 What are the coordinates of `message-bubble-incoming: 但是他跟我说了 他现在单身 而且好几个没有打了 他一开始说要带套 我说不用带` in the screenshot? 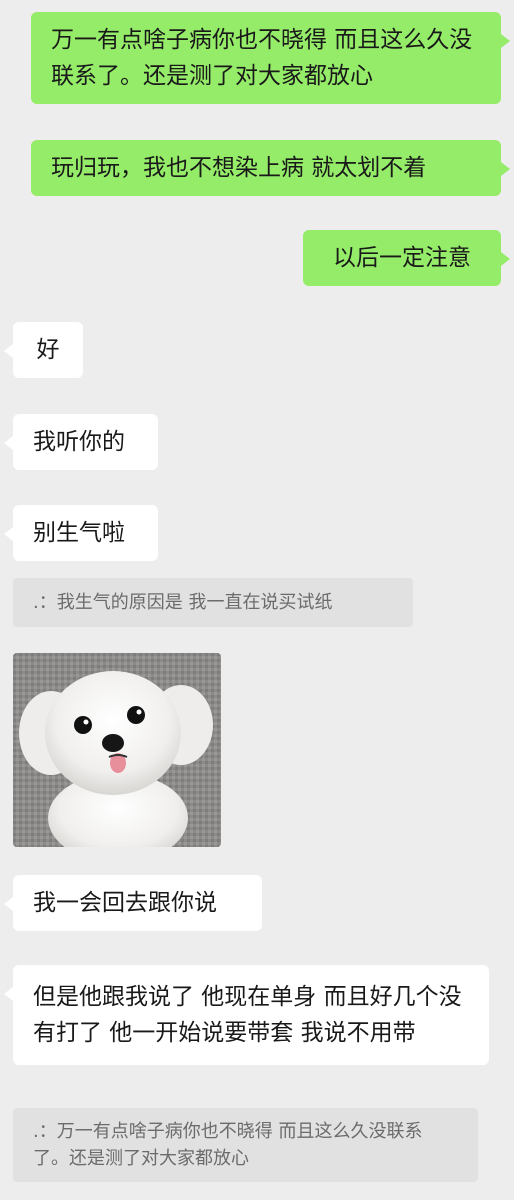 It's located at (246, 1015).